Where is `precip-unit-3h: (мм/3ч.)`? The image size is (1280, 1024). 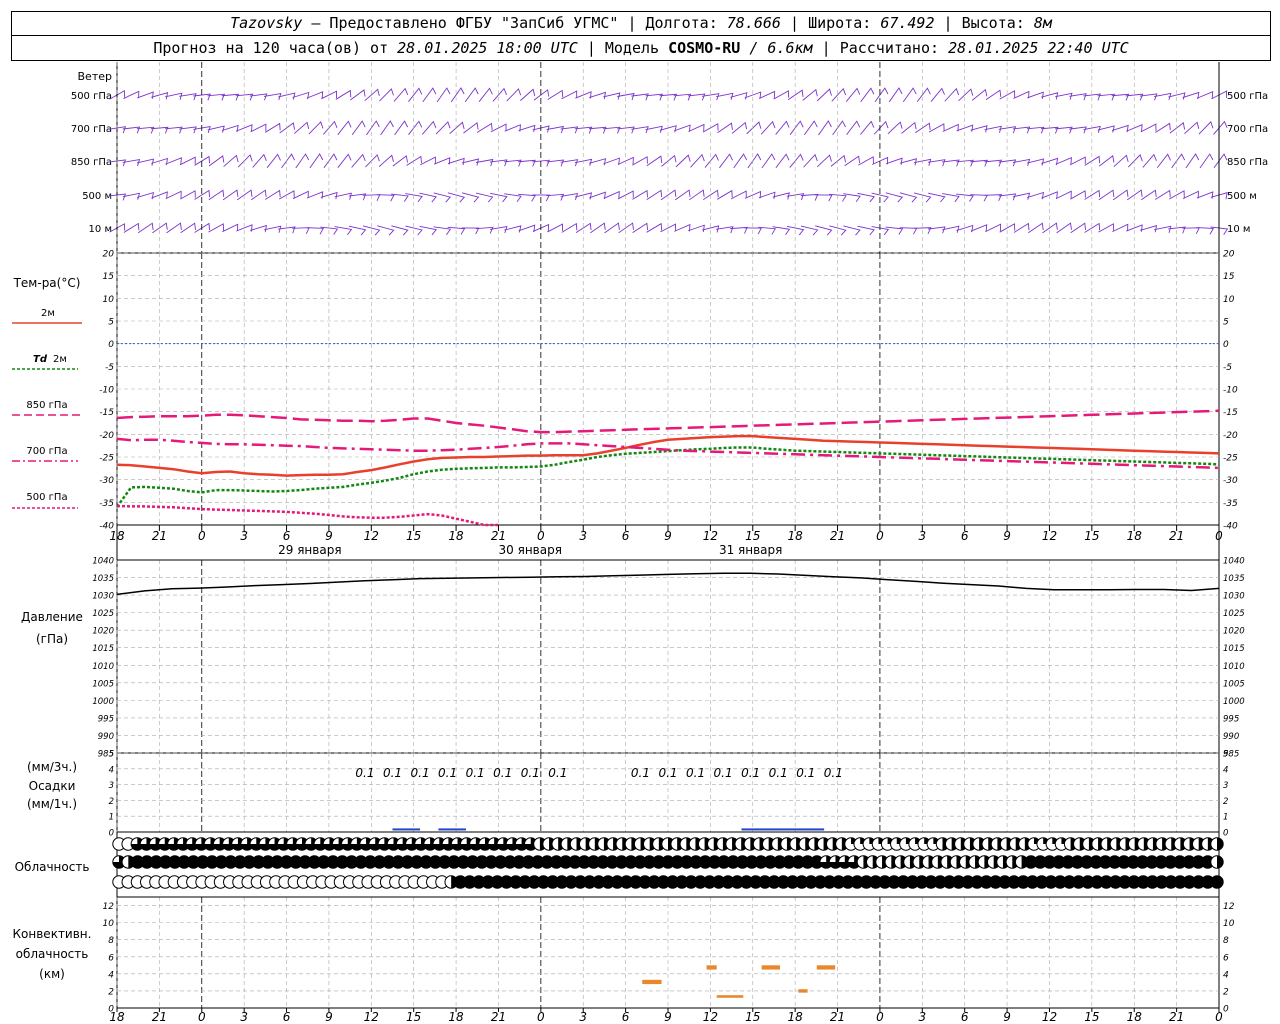
precip-unit-3h: (мм/3ч.) is located at coordinates (52, 767).